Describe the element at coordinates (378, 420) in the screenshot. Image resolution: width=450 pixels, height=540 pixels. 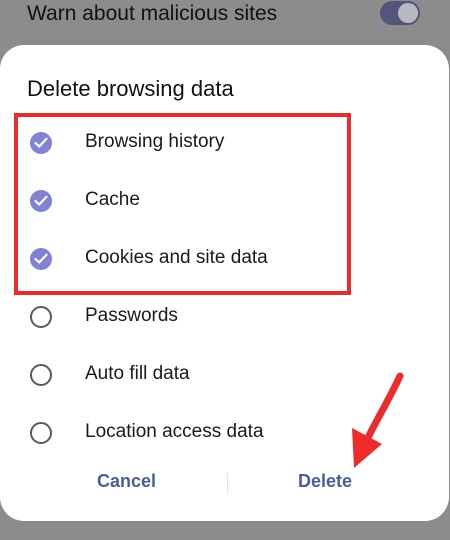
I see `annotation-arrow-icon` at that location.